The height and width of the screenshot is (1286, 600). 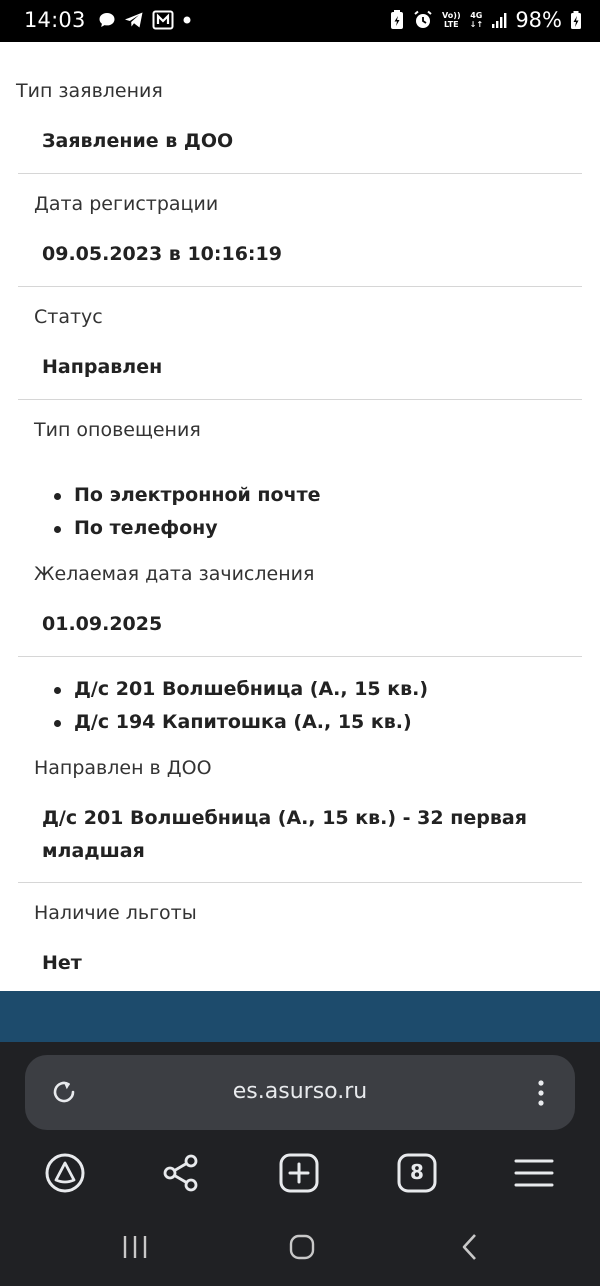 What do you see at coordinates (89, 91) in the screenshot?
I see `application-type-label: Тип заявления` at bounding box center [89, 91].